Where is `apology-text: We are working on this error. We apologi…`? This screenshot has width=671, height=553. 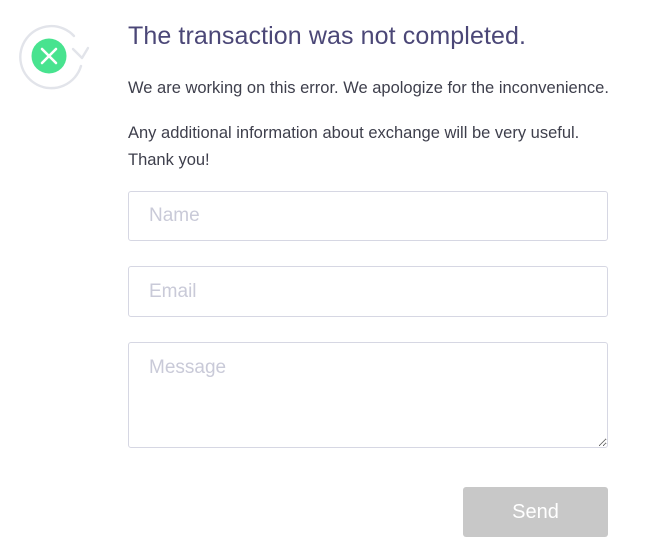 apology-text: We are working on this error. We apologi… is located at coordinates (368, 88).